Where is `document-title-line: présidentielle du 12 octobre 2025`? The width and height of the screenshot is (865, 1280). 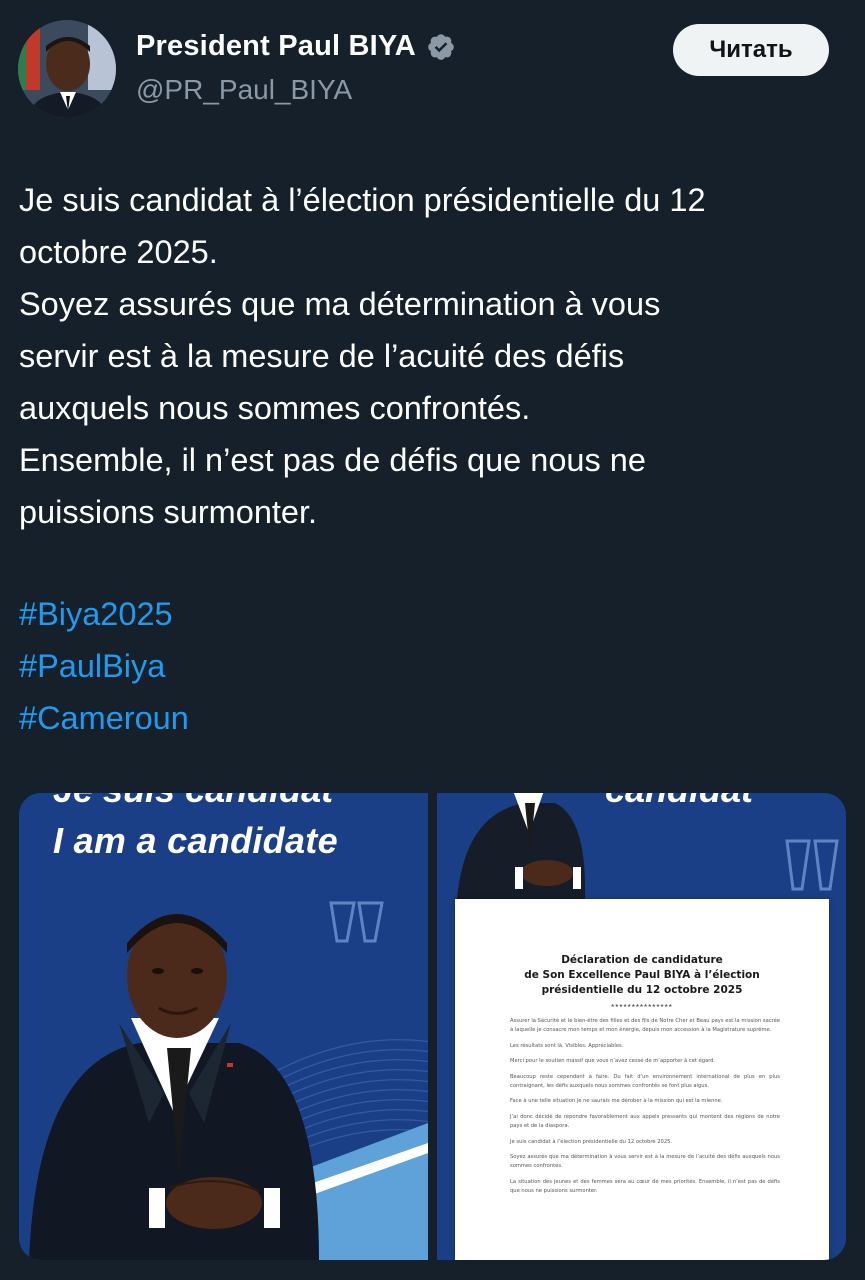 document-title-line: présidentielle du 12 octobre 2025 is located at coordinates (642, 990).